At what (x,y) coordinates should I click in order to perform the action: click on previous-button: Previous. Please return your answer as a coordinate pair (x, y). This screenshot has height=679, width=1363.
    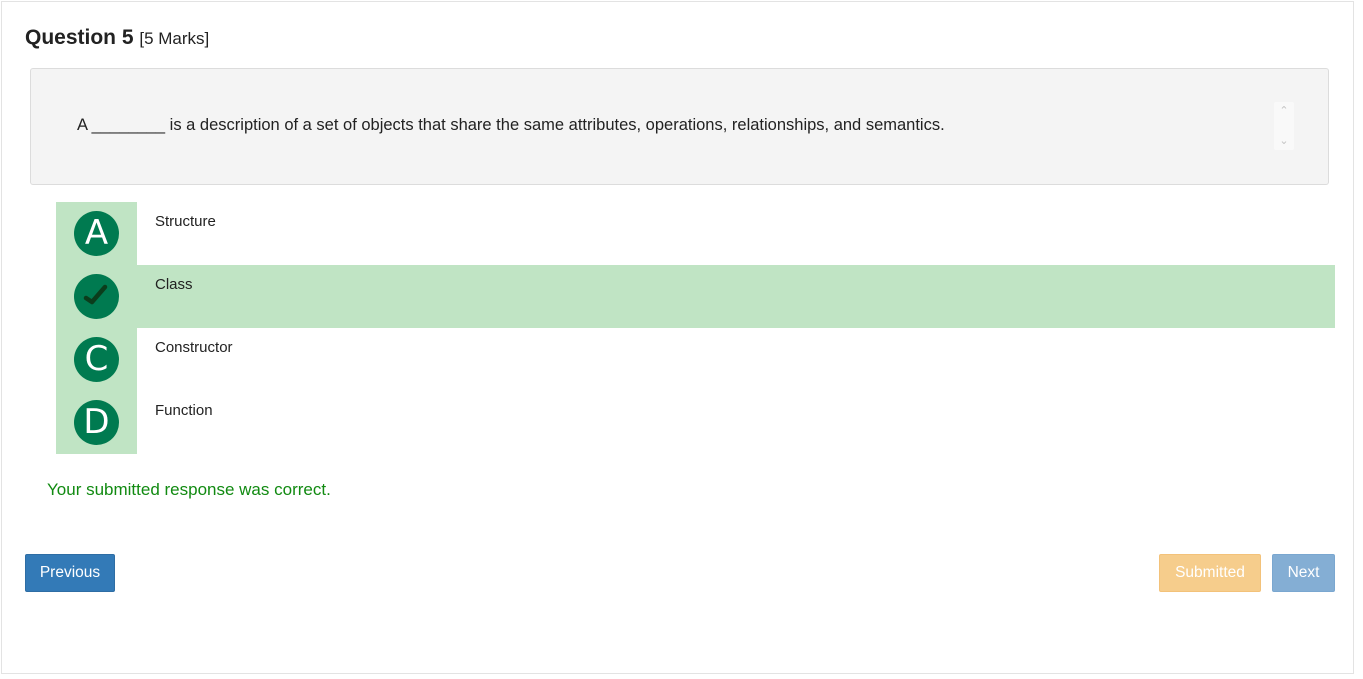
    Looking at the image, I should click on (70, 573).